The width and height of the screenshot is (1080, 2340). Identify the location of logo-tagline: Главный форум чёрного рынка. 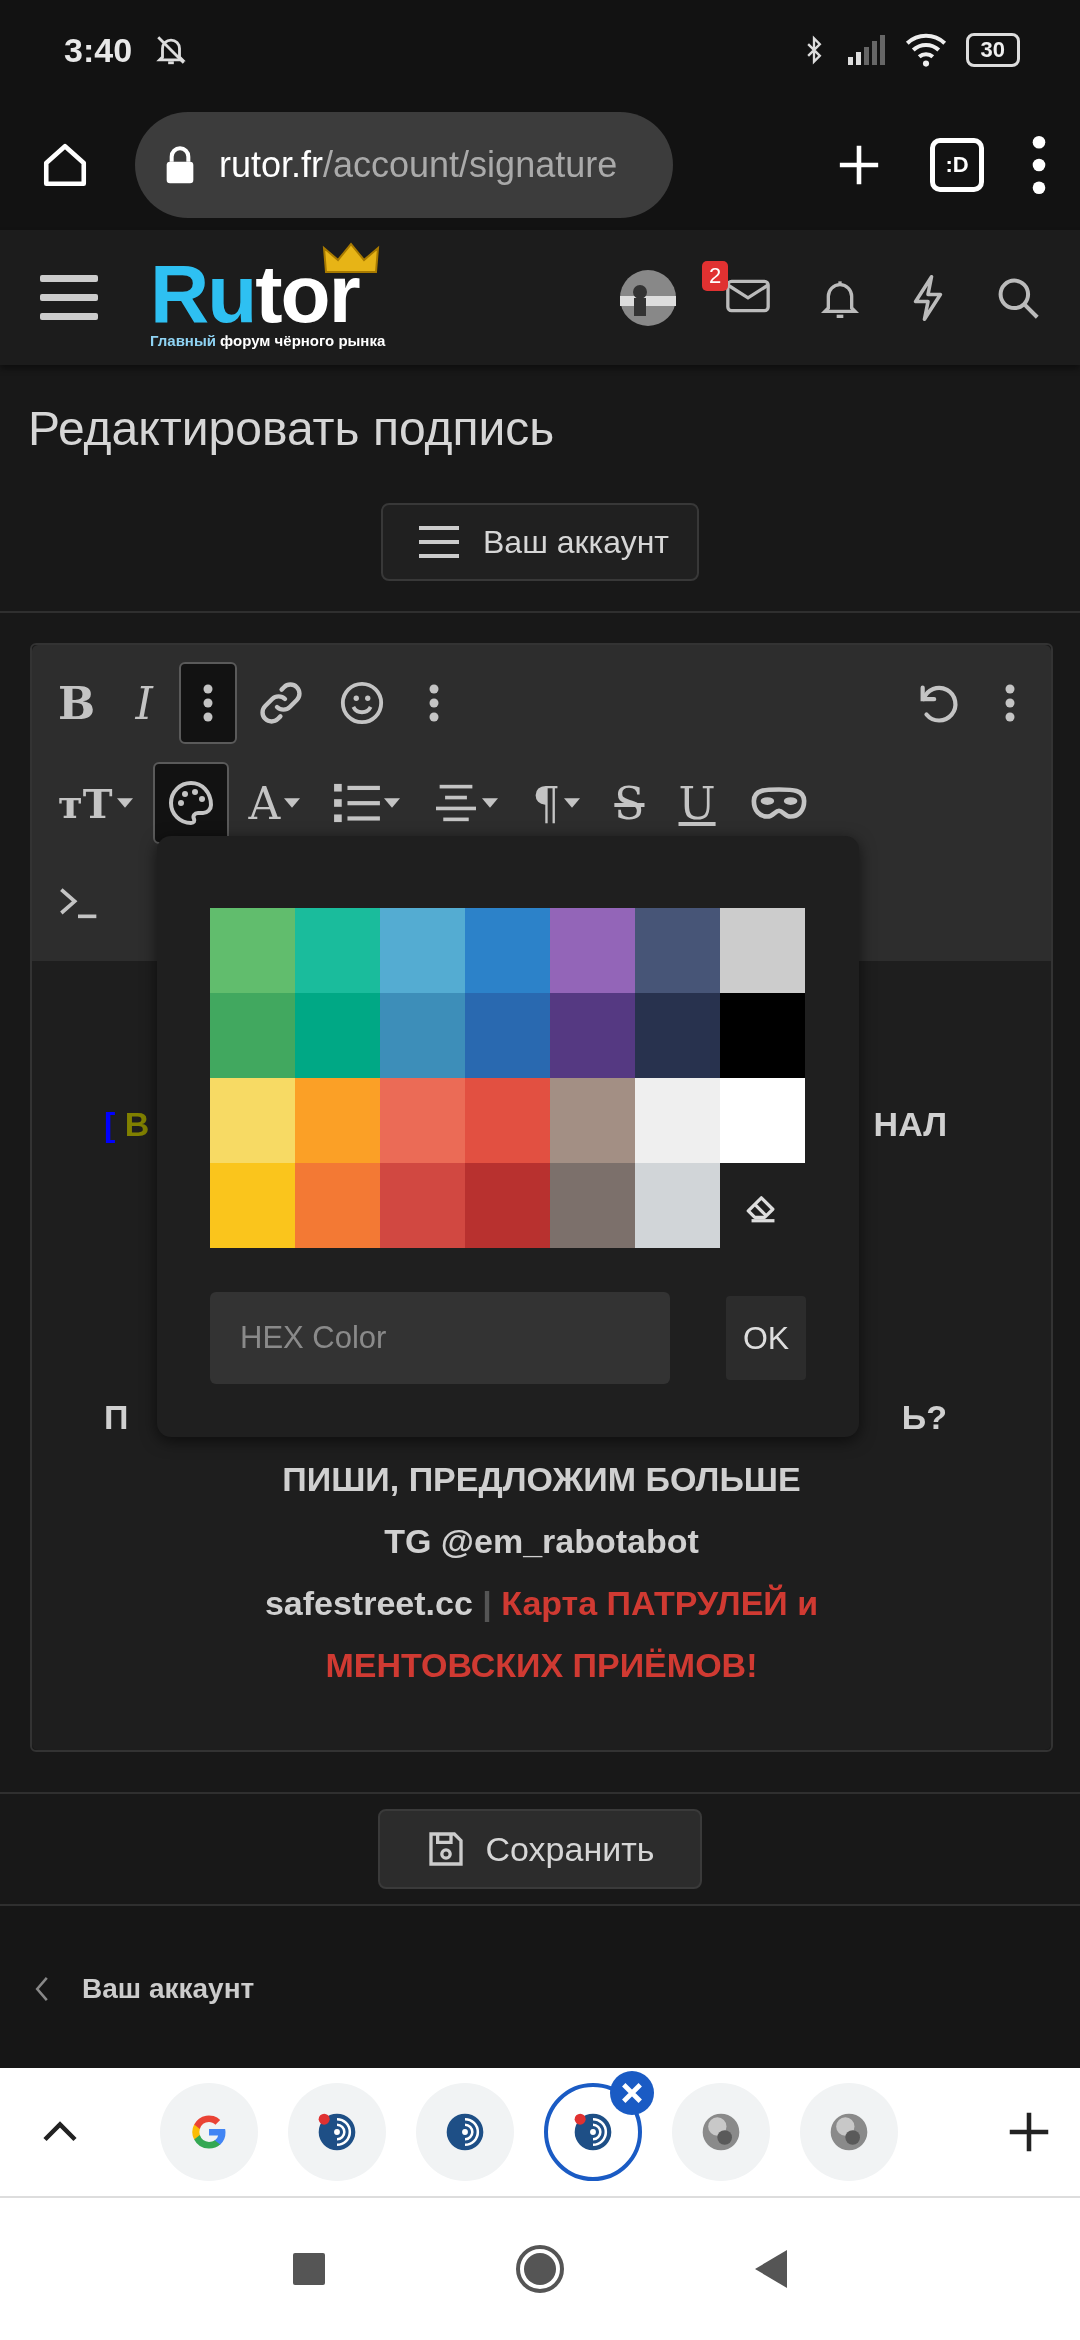
(268, 340).